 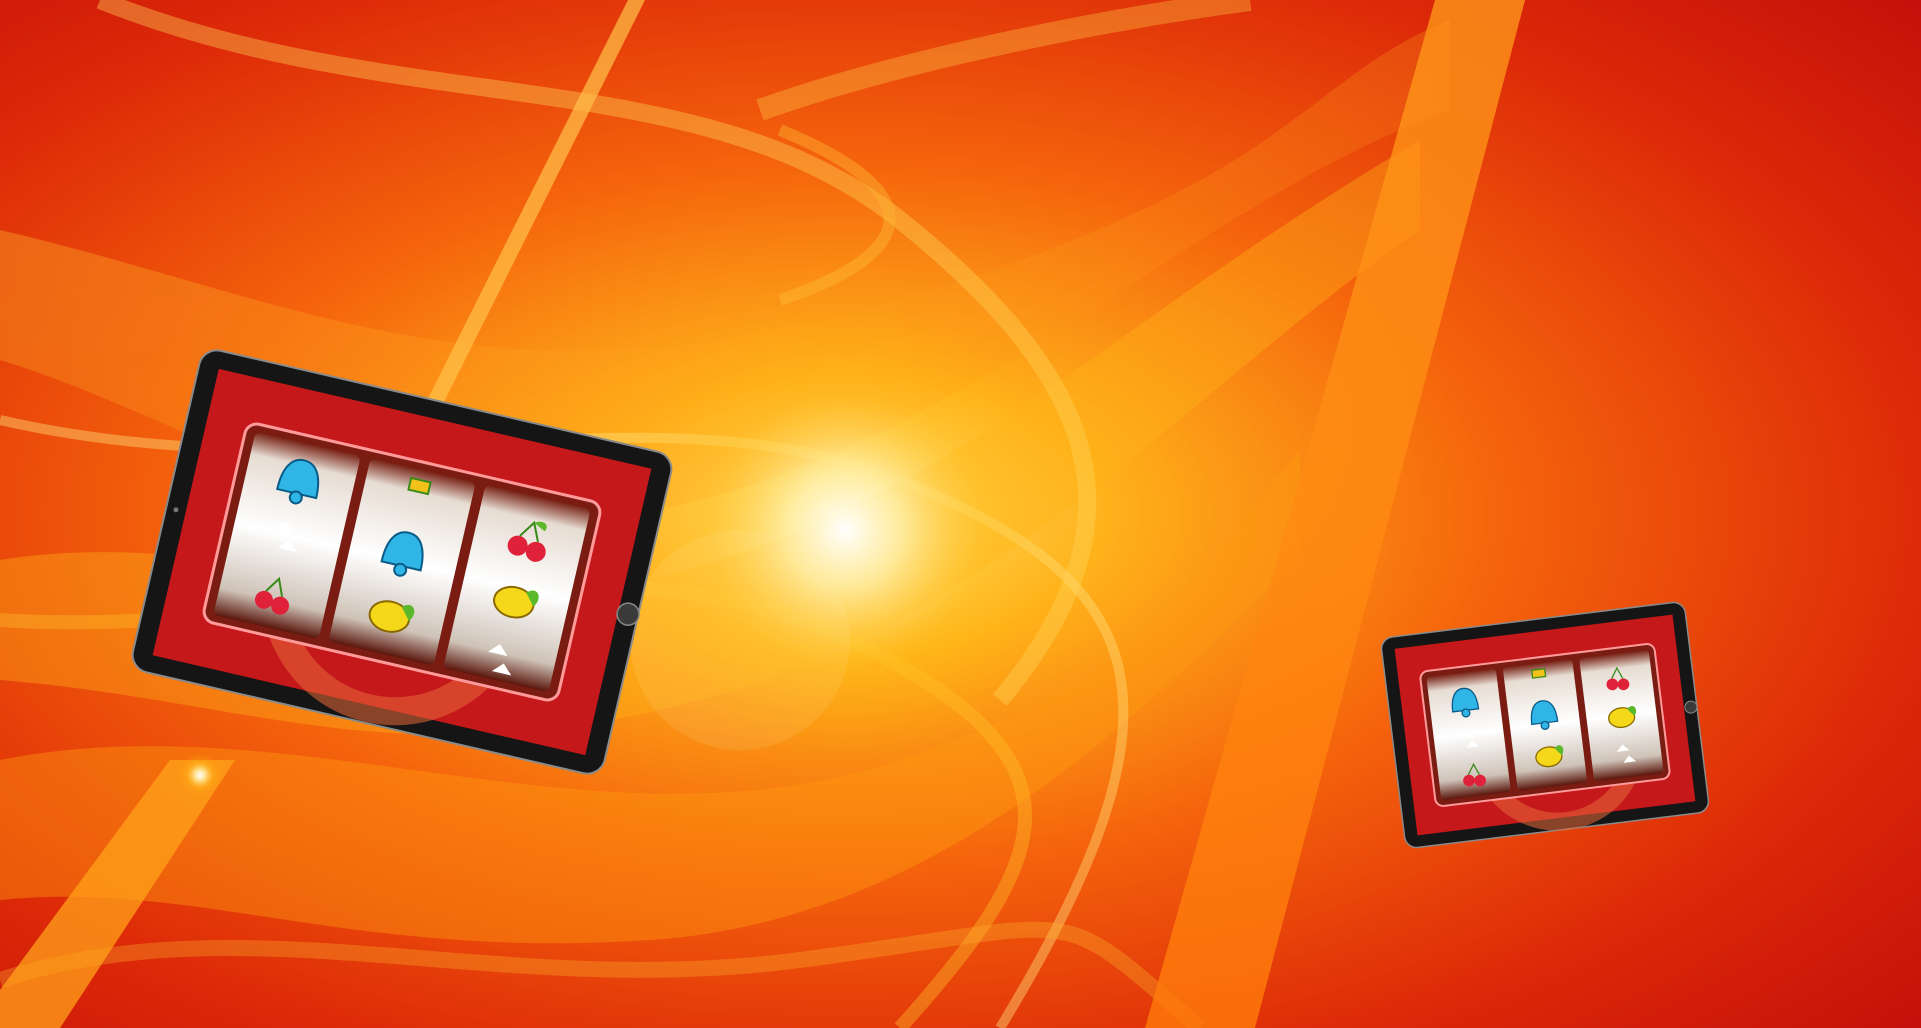 I want to click on lens-flare-ring, so click(x=740, y=640).